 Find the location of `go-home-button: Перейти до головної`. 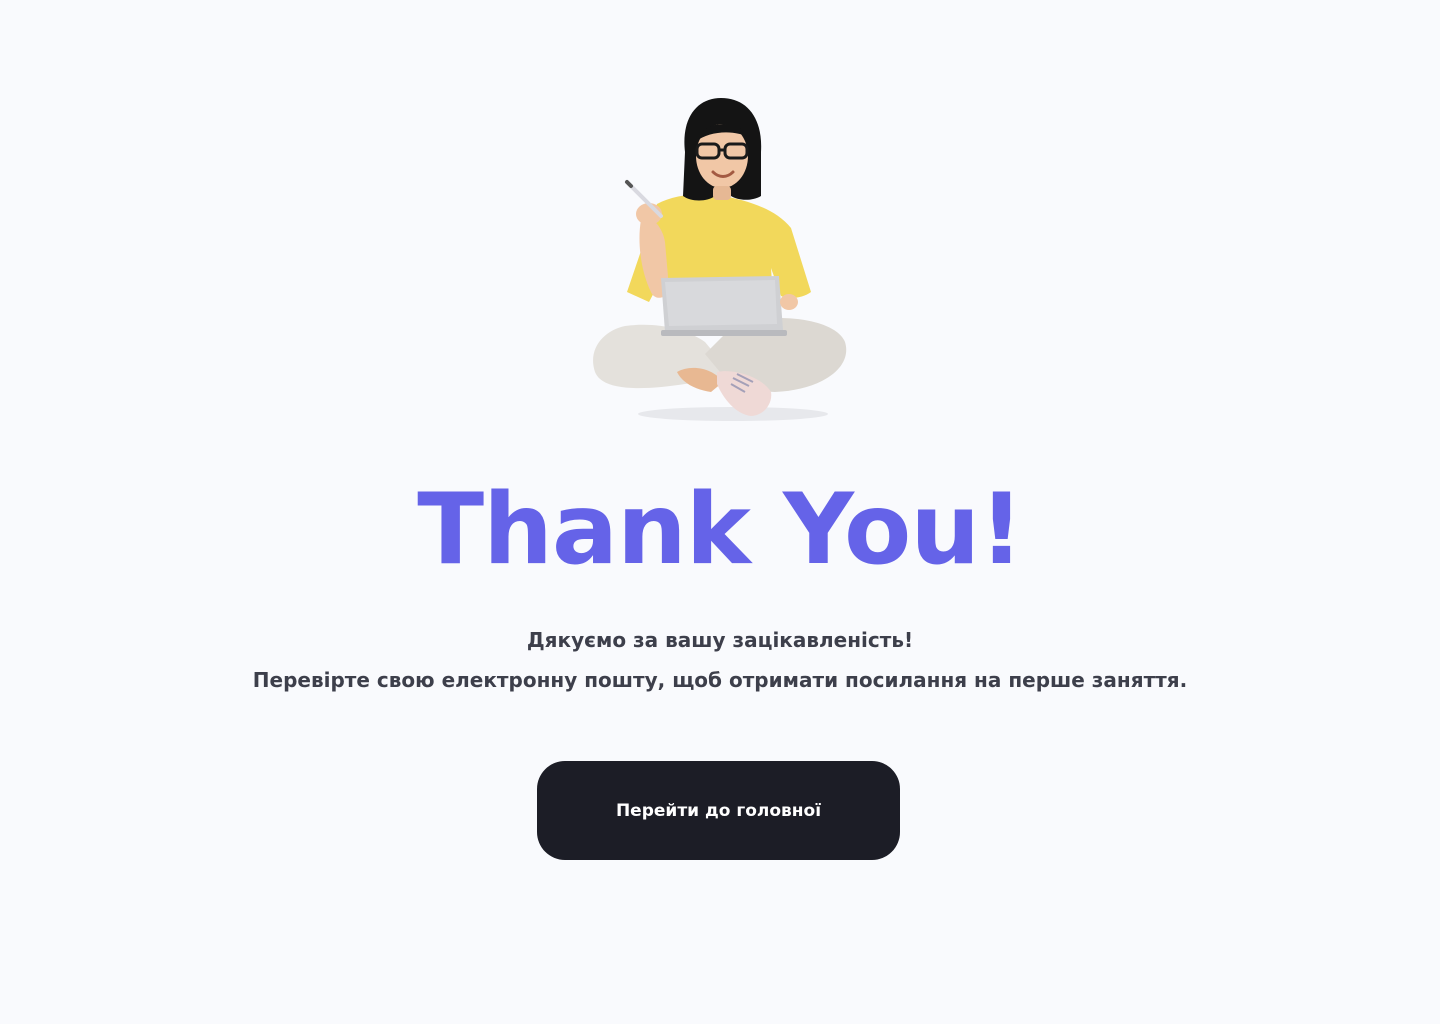

go-home-button: Перейти до головної is located at coordinates (718, 810).